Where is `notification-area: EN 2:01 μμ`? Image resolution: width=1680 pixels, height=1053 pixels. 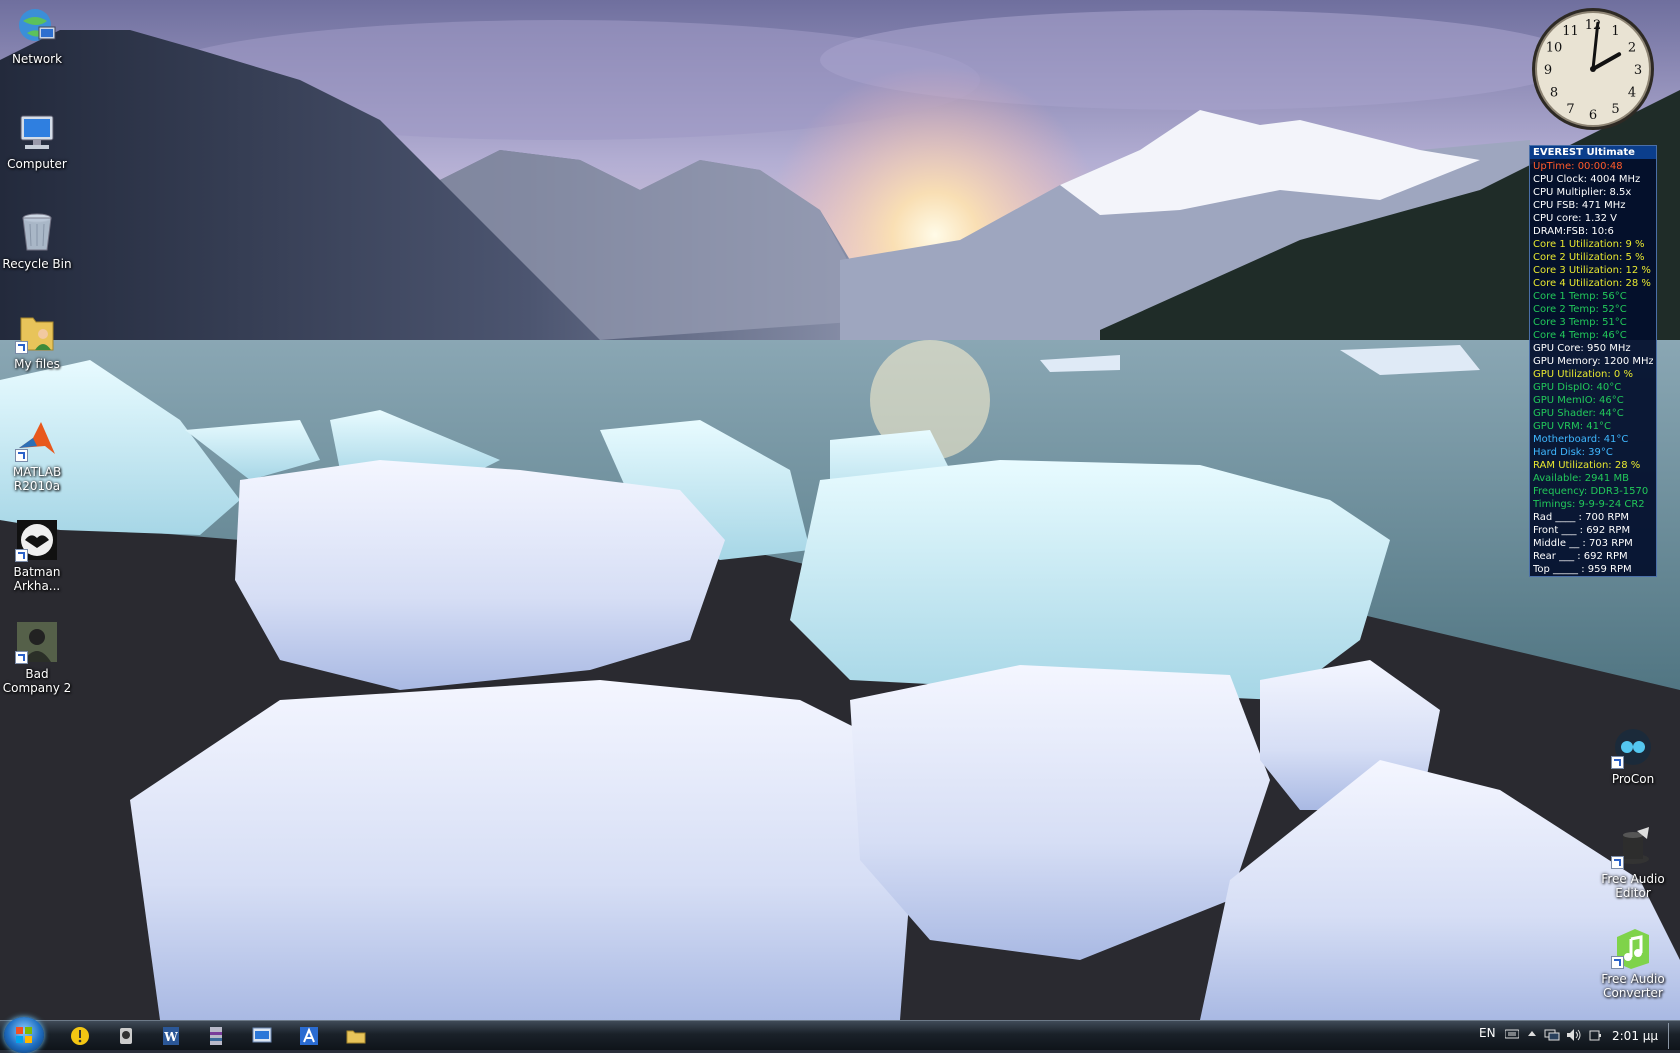
notification-area: EN 2:01 μμ is located at coordinates (1570, 1036).